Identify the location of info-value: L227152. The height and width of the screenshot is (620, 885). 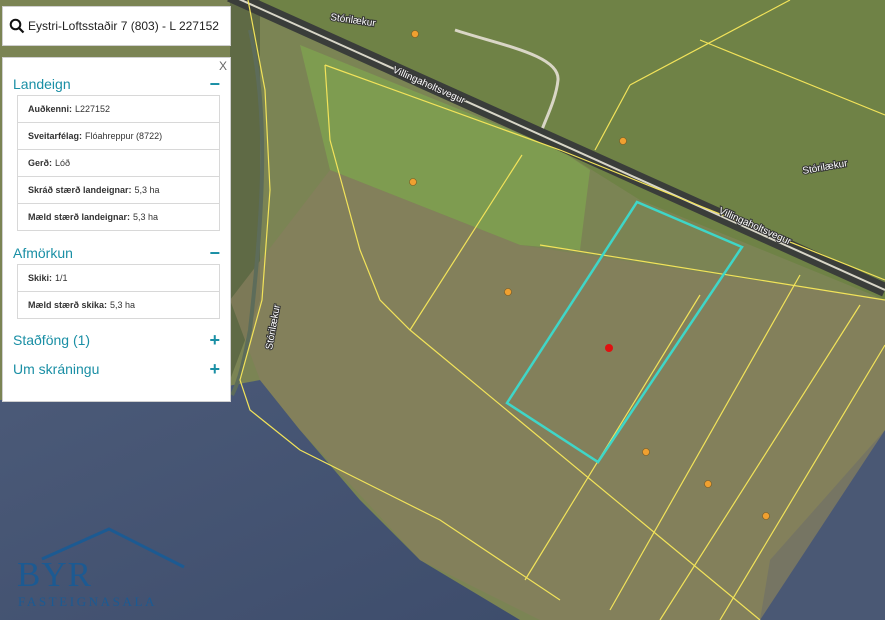
(93, 109).